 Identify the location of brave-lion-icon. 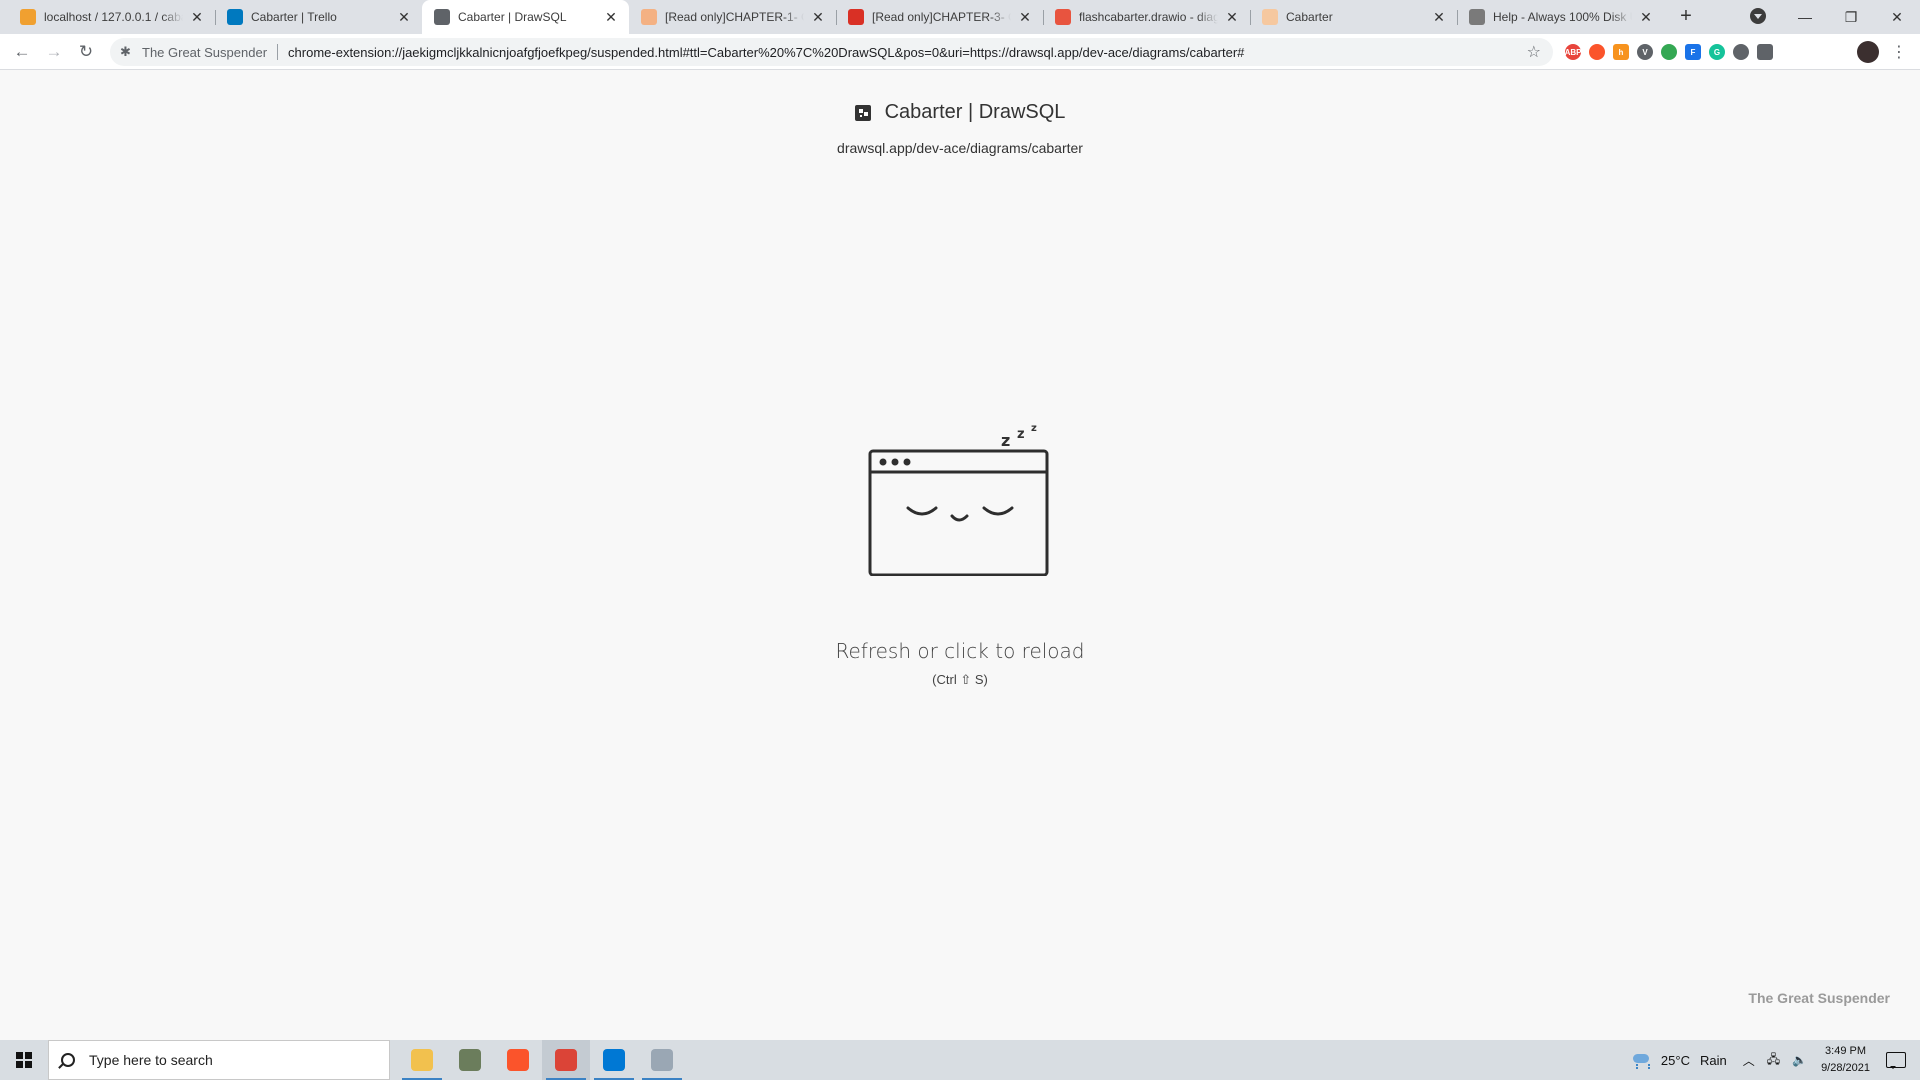
(1597, 52).